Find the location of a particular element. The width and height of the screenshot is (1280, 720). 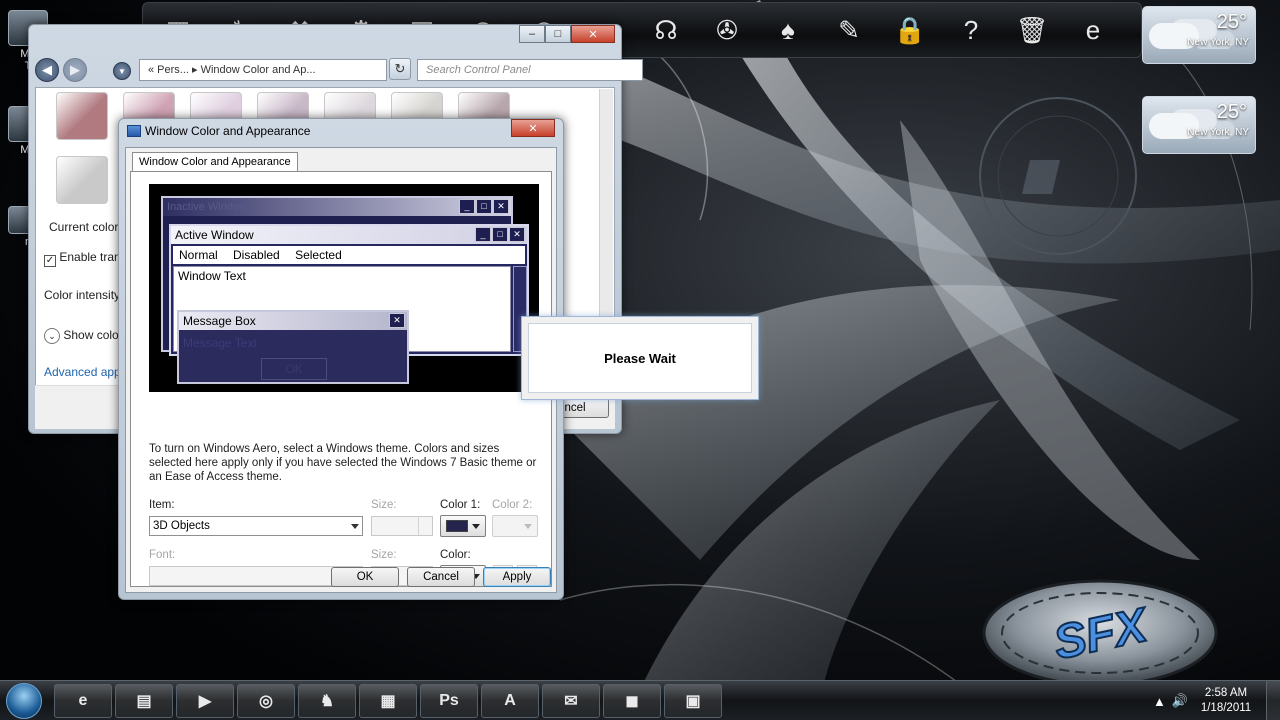

advanced-appearance-link: Advanced appe is located at coordinates (85, 372).